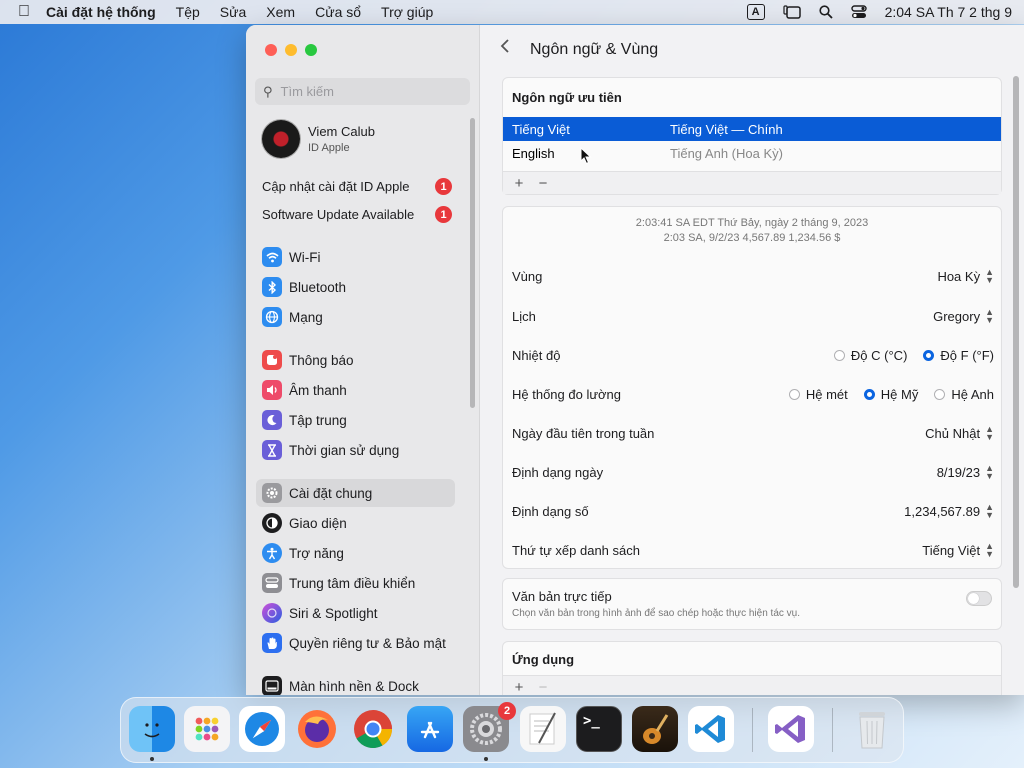 This screenshot has width=1024, height=768. I want to click on date-format-value: 8/19/23, so click(958, 472).